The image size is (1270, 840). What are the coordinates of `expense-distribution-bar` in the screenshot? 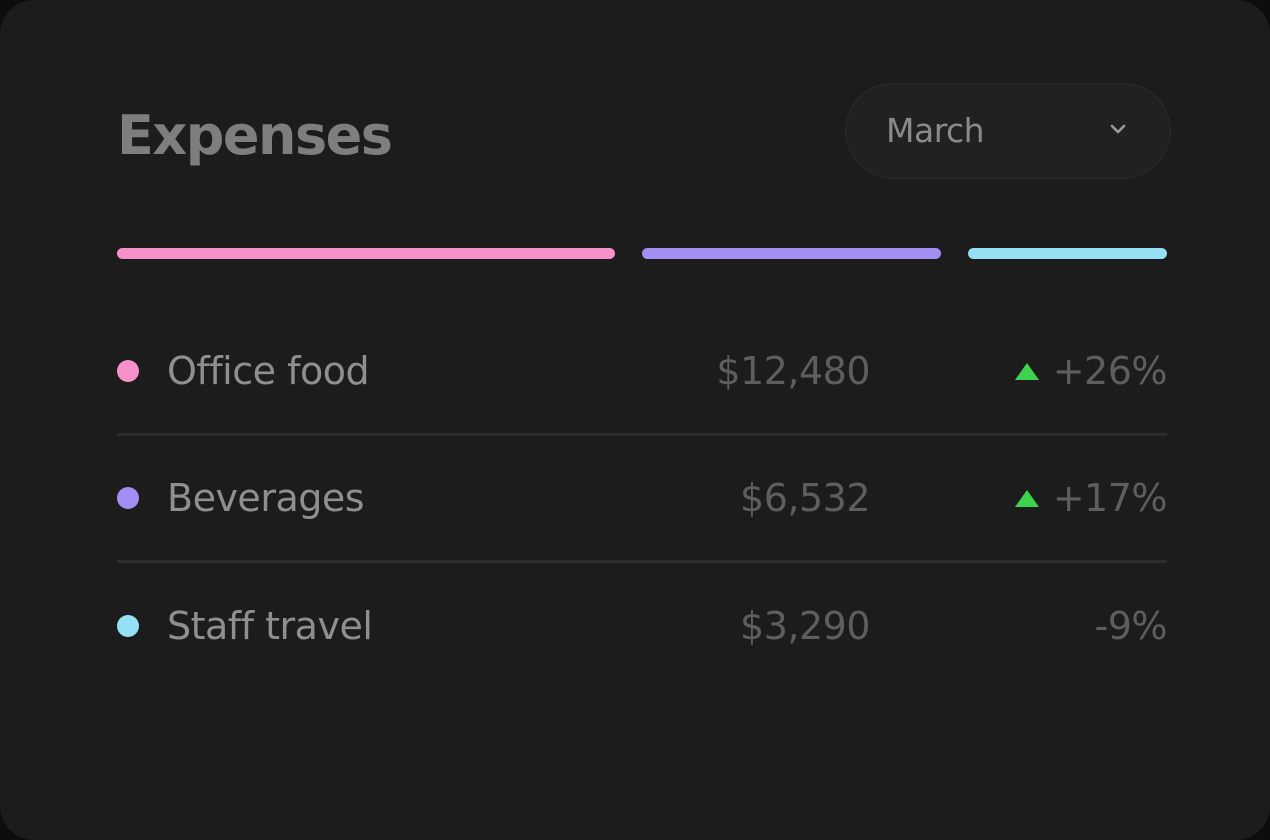 It's located at (642, 253).